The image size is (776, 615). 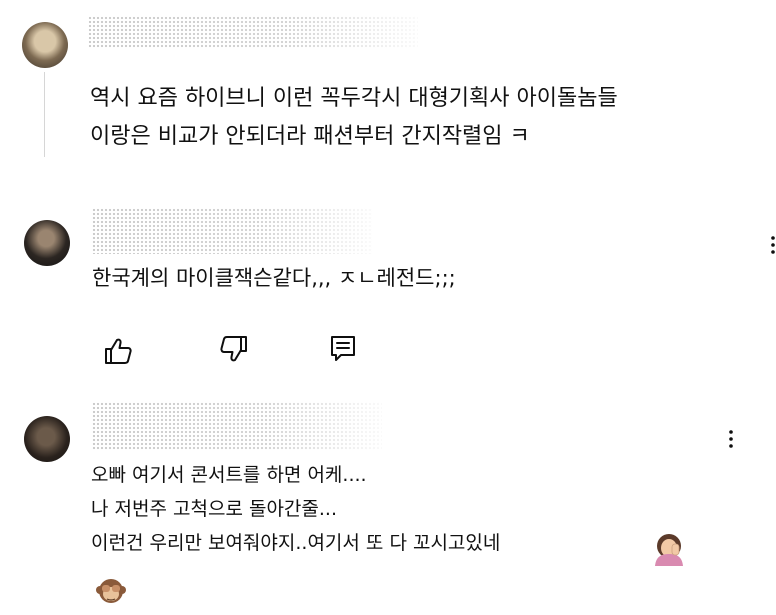 I want to click on comment-line: 역시 요즘 하이브니 이런 꼭두각시 대형기획사 아이돌놈들, so click(x=354, y=98).